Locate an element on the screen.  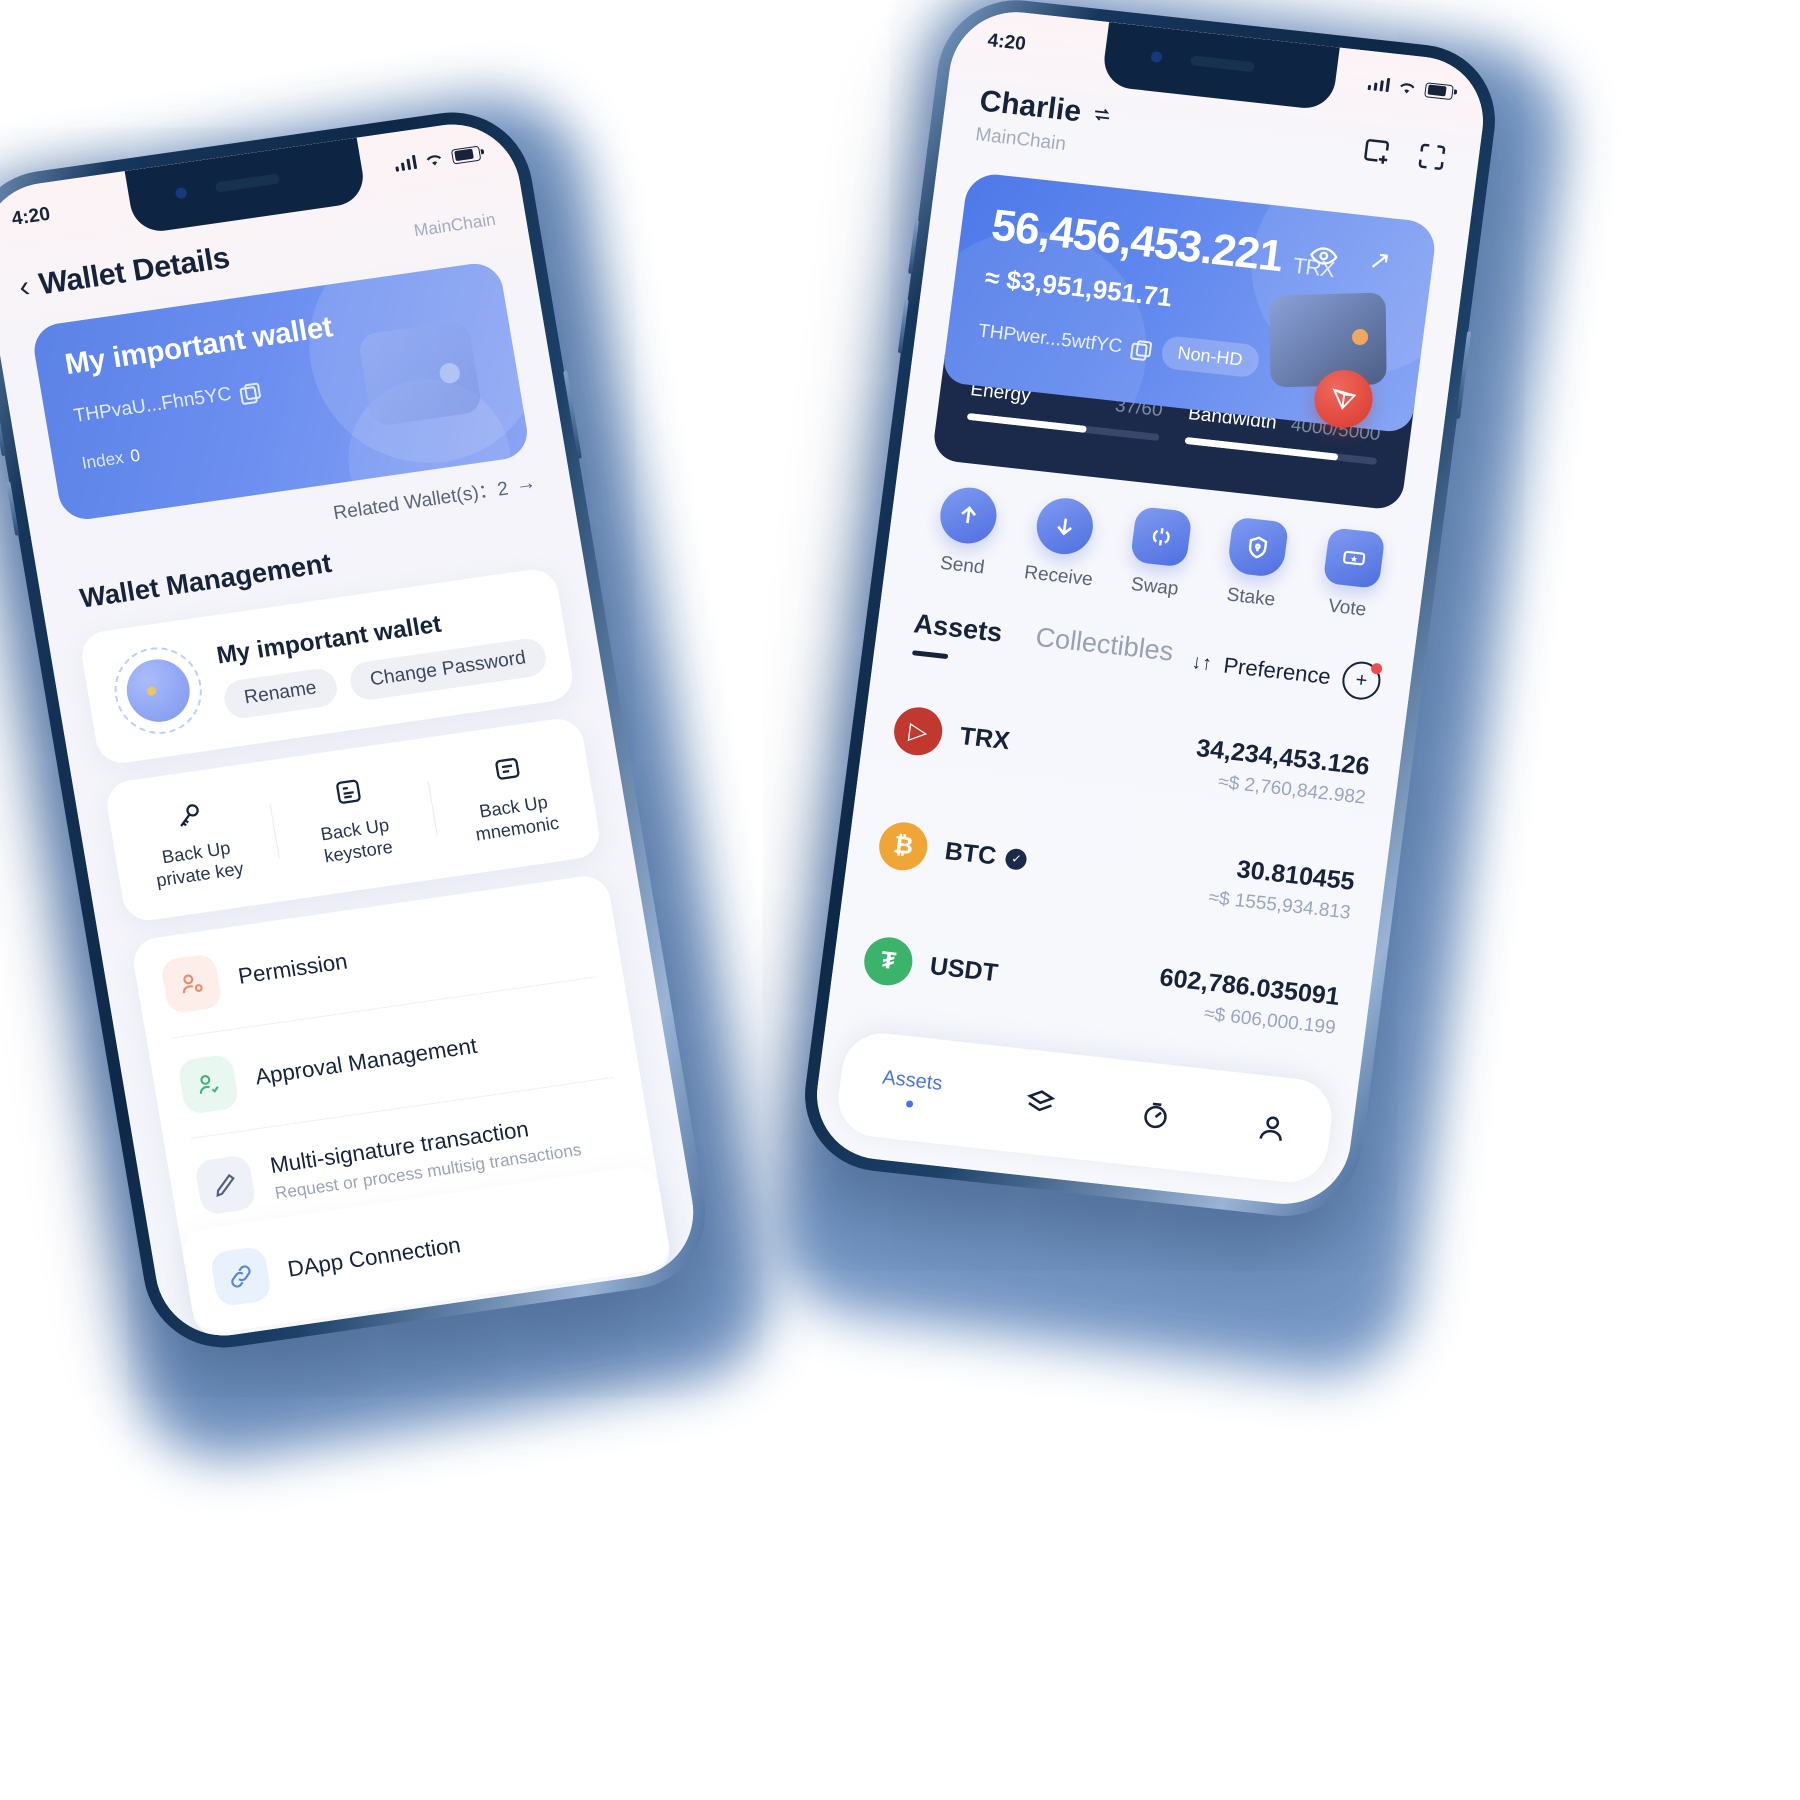
arrow-up-right-icon: ↗ is located at coordinates (1380, 260).